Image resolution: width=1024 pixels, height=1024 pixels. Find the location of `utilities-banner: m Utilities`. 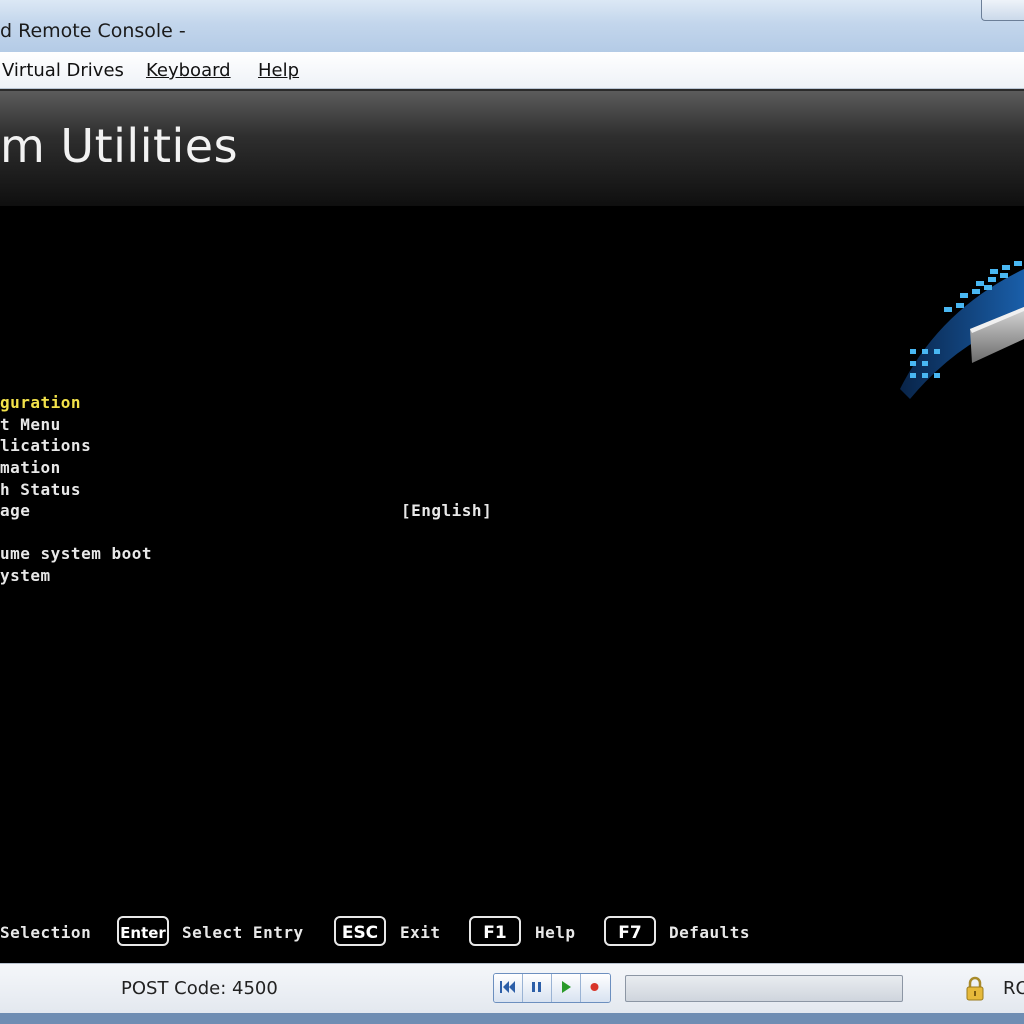

utilities-banner: m Utilities is located at coordinates (512, 148).